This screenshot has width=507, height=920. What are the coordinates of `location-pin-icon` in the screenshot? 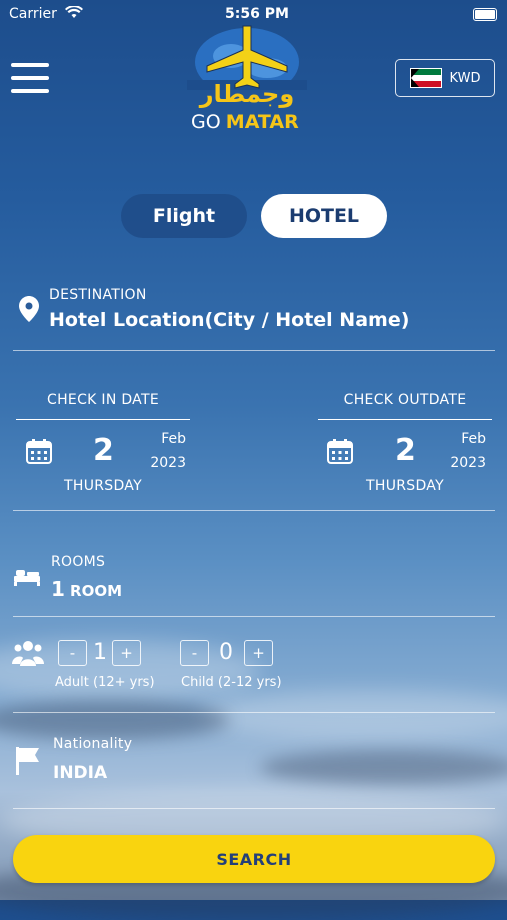 It's located at (29, 309).